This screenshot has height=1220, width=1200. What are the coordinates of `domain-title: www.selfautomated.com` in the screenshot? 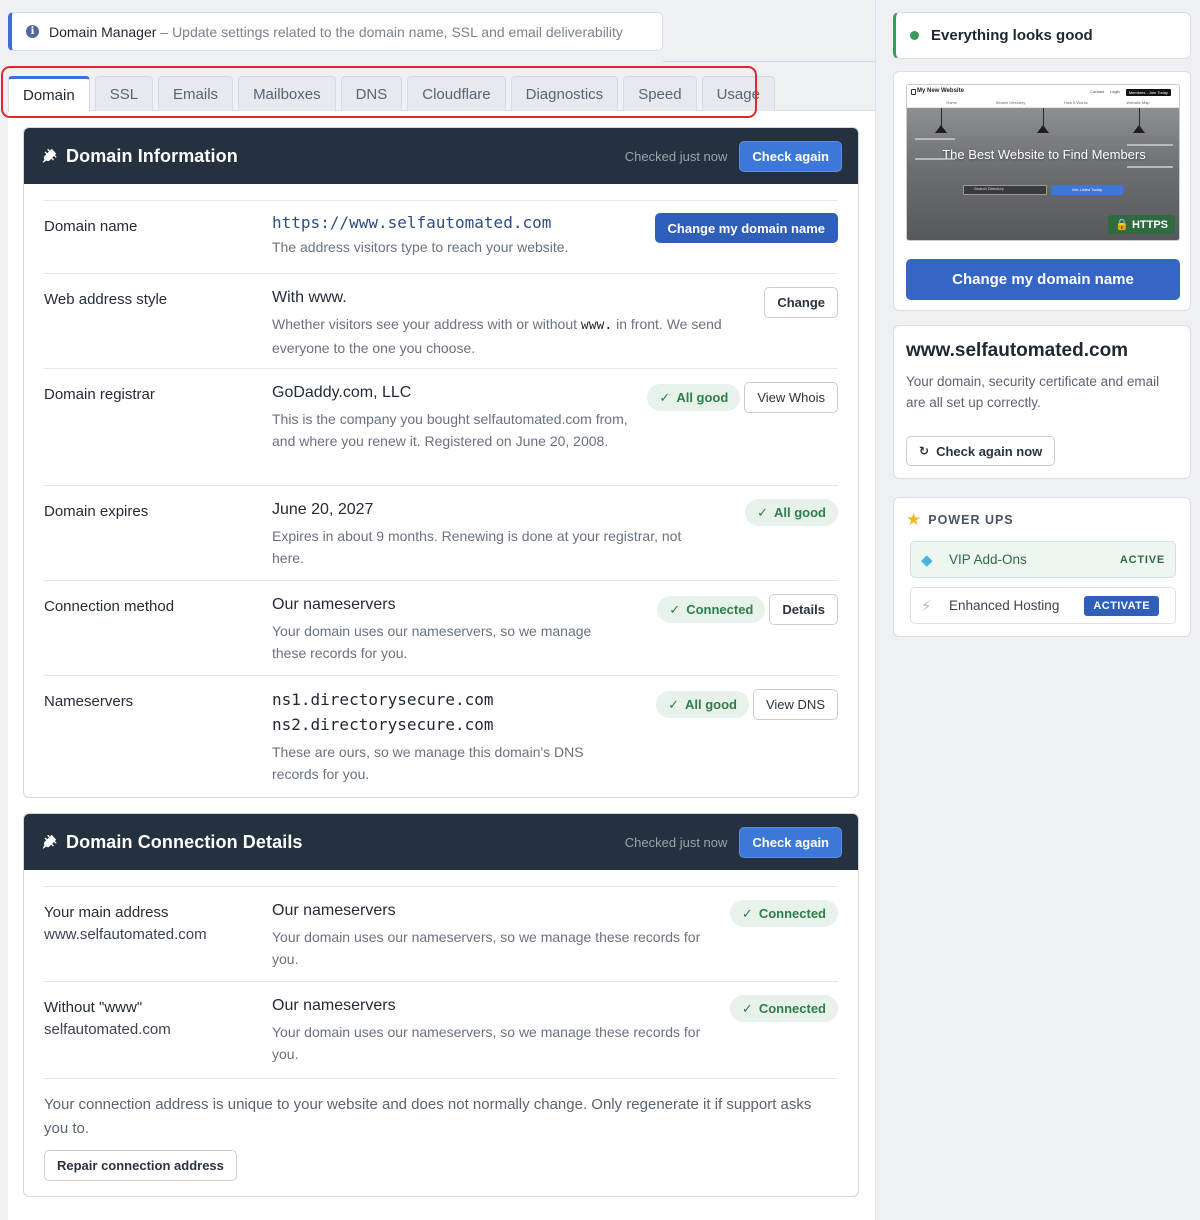 It's located at (1017, 350).